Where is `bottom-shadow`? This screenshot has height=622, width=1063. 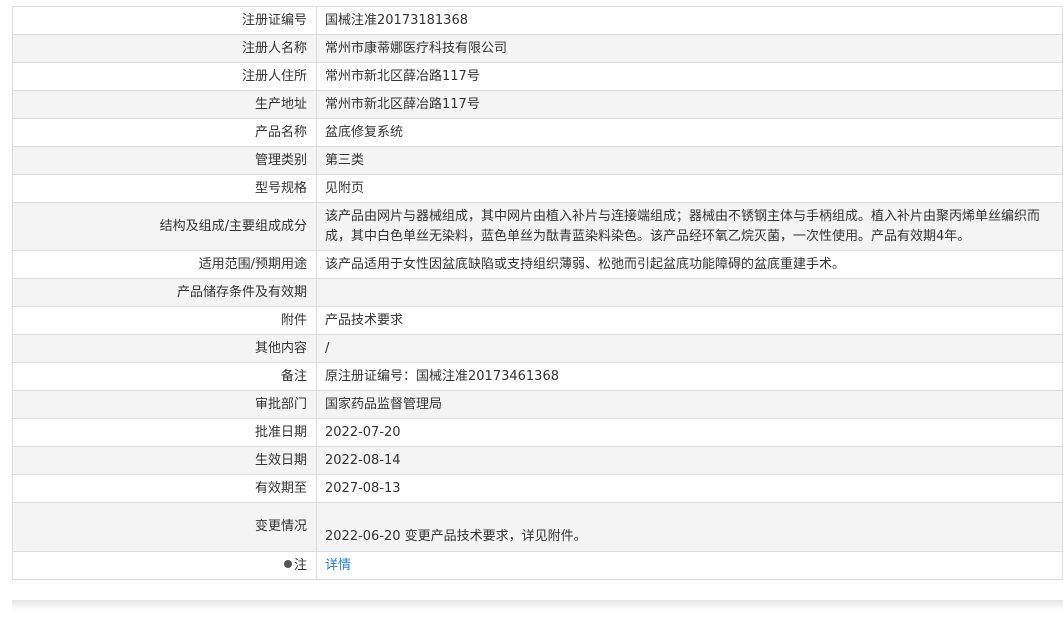 bottom-shadow is located at coordinates (537, 605).